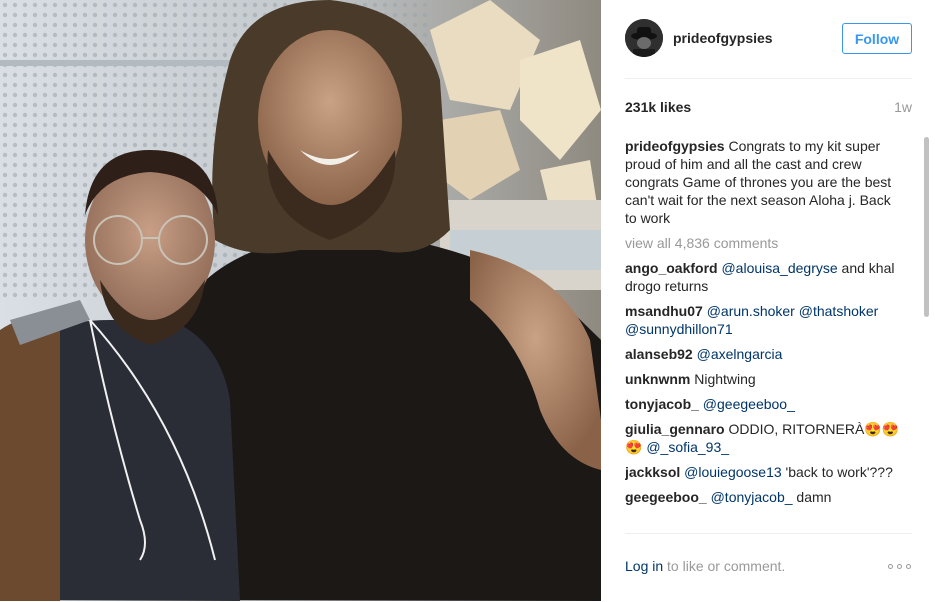  Describe the element at coordinates (657, 379) in the screenshot. I see `comment-username: unknwnm` at that location.